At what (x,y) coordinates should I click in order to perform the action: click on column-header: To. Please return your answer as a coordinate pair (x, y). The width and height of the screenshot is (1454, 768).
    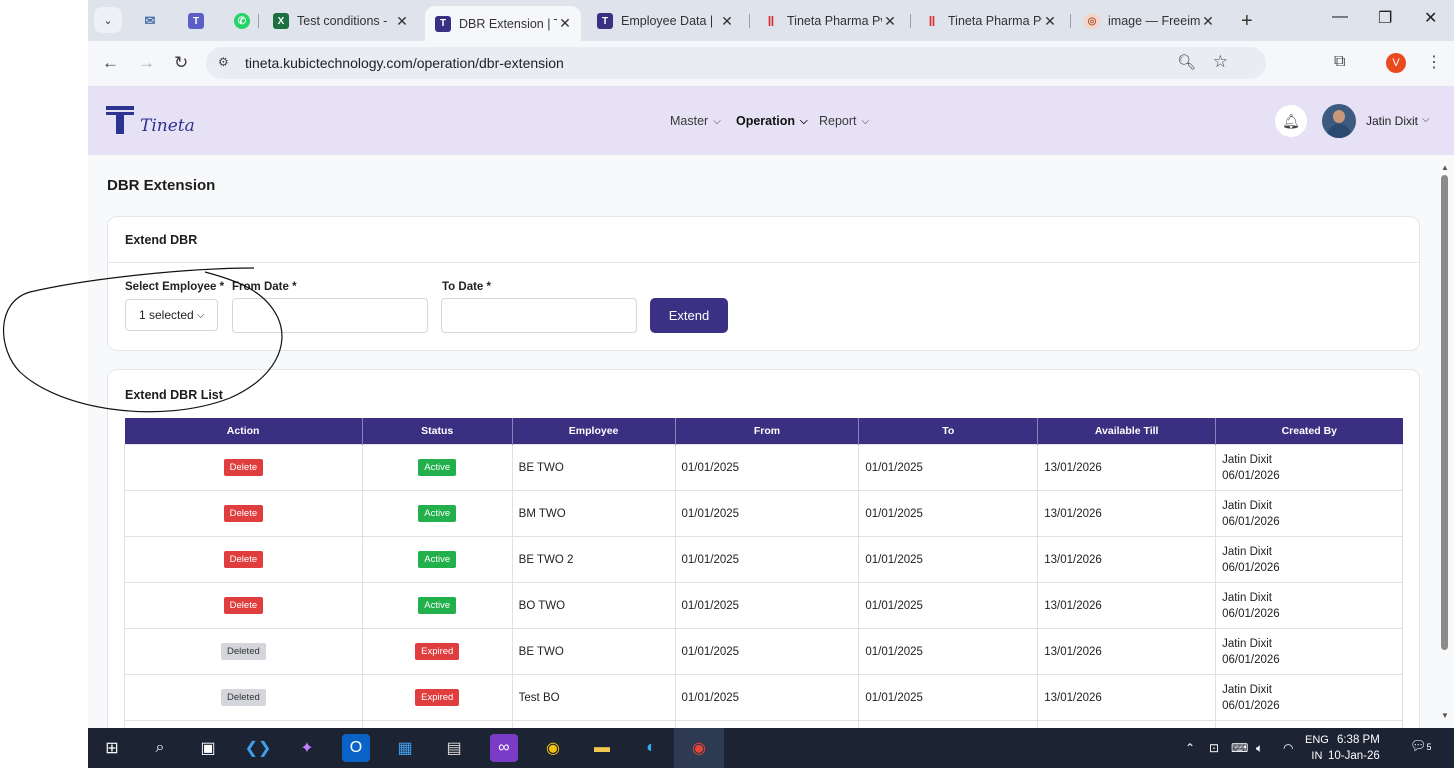
    Looking at the image, I should click on (948, 431).